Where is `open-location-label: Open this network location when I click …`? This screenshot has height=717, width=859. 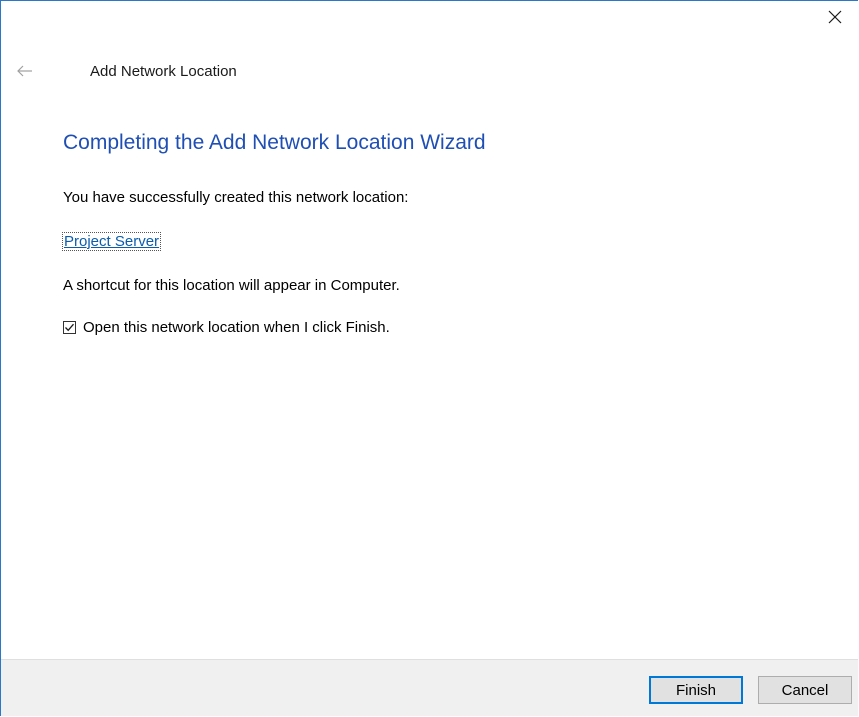
open-location-label: Open this network location when I click … is located at coordinates (236, 327).